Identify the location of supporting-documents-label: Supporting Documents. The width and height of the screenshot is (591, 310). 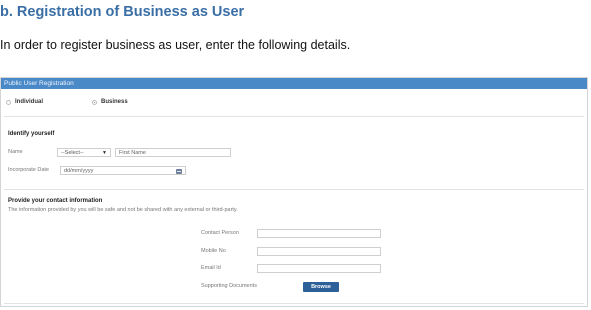
(229, 286).